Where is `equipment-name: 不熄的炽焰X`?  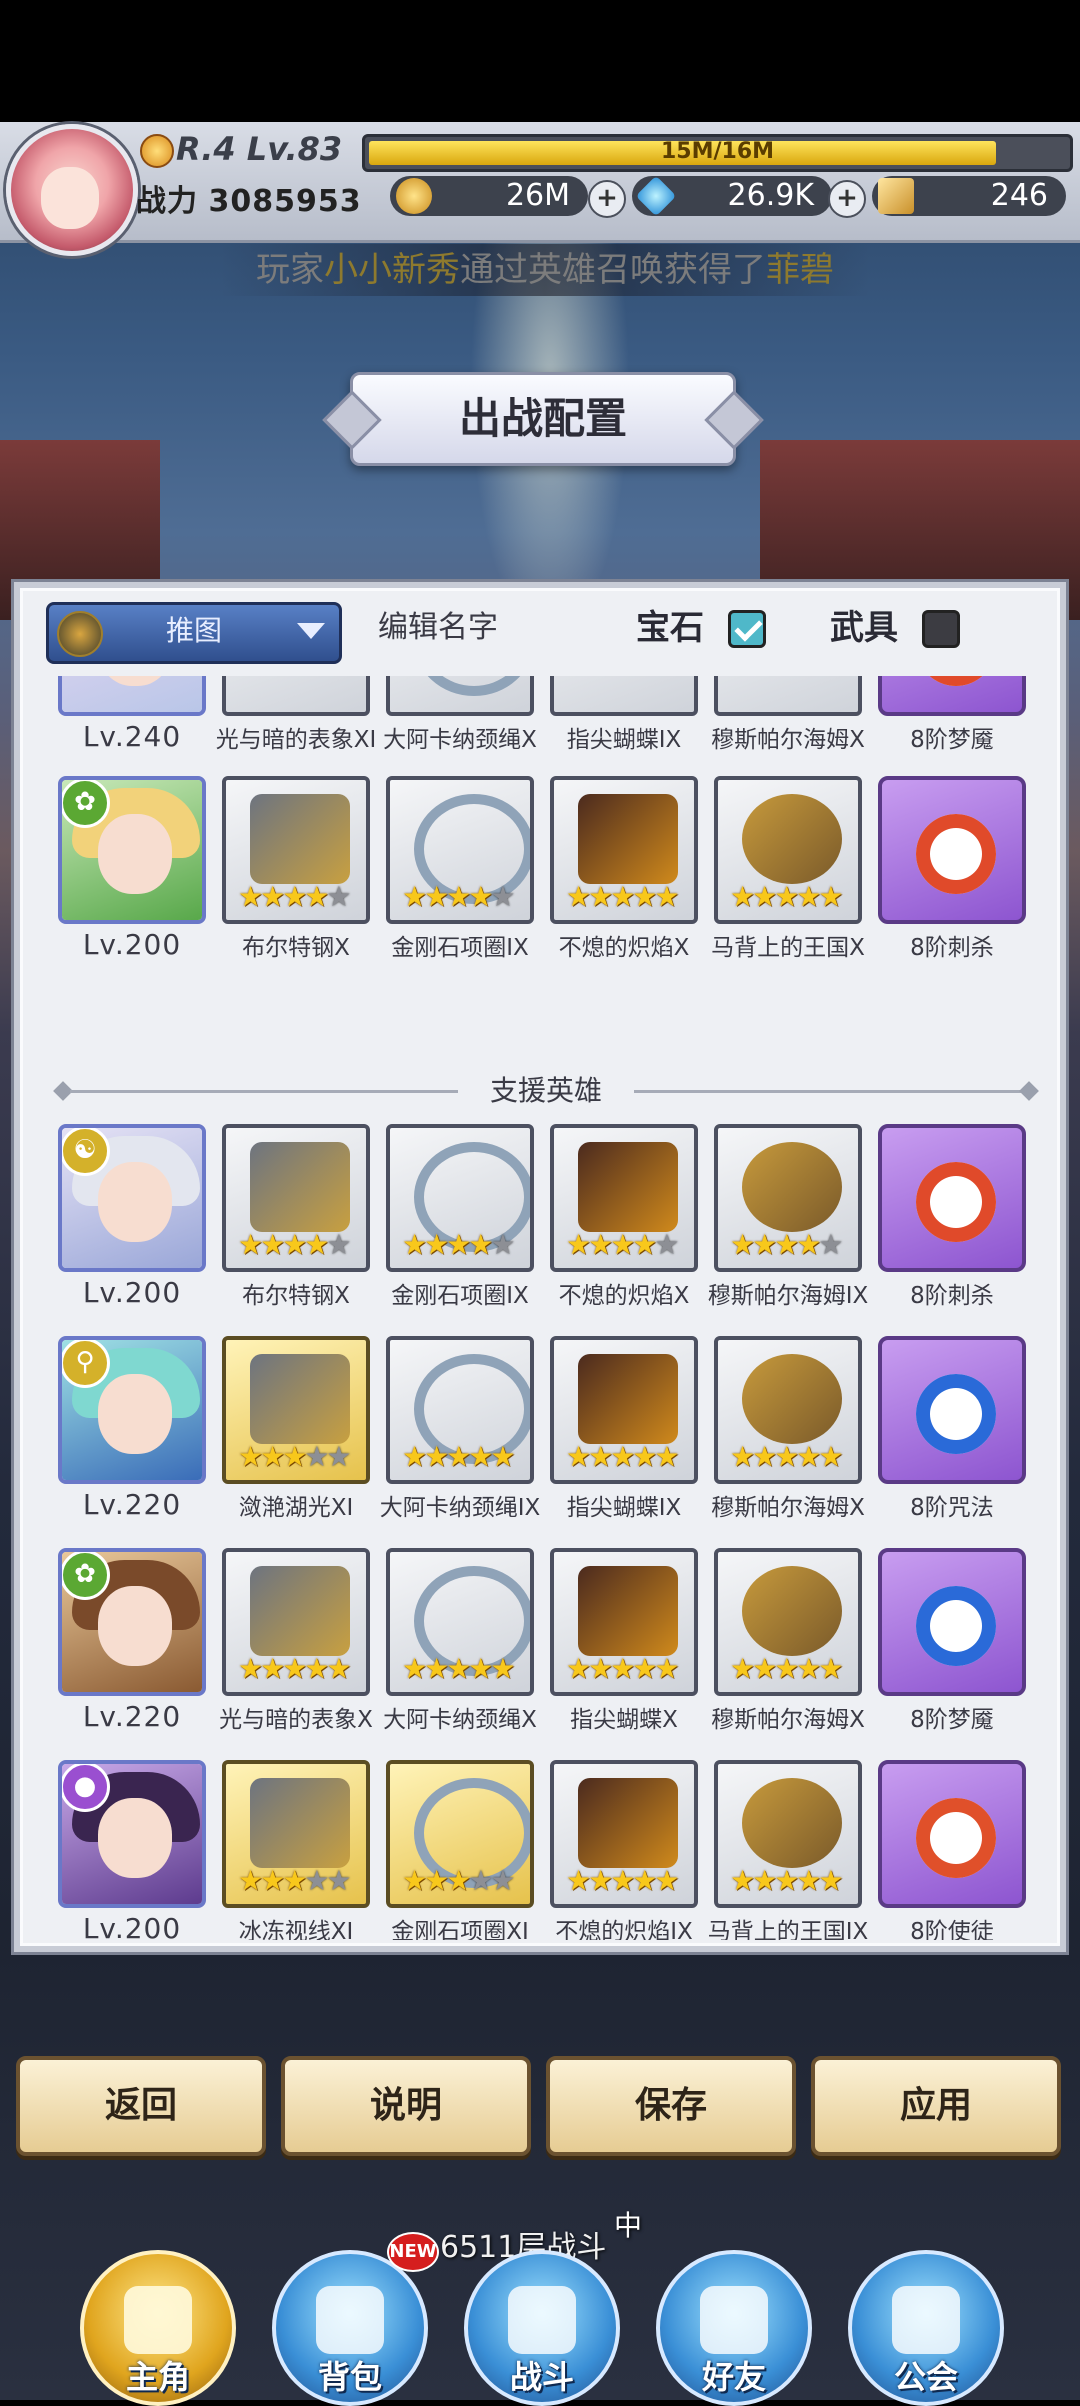
equipment-name: 不熄的炽焰X is located at coordinates (624, 1296).